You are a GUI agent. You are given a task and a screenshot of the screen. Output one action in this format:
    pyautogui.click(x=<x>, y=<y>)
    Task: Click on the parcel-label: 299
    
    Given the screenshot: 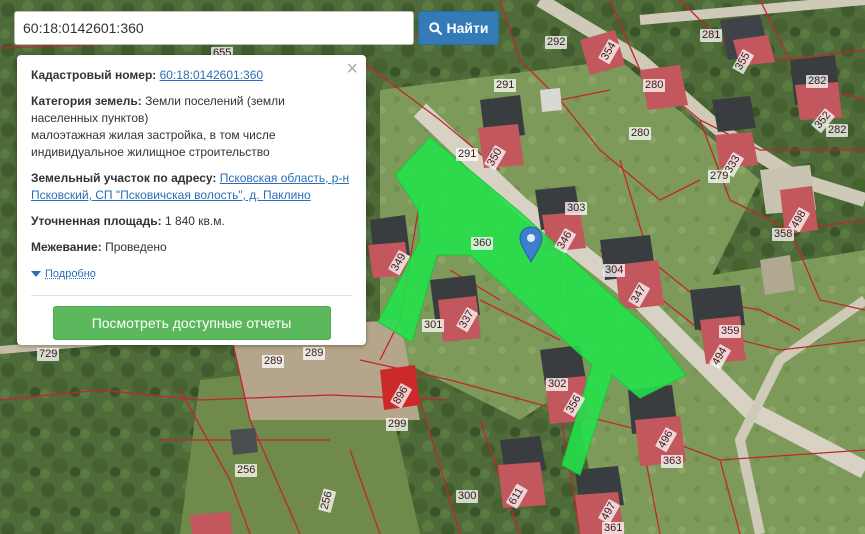 What is the action you would take?
    pyautogui.click(x=397, y=424)
    